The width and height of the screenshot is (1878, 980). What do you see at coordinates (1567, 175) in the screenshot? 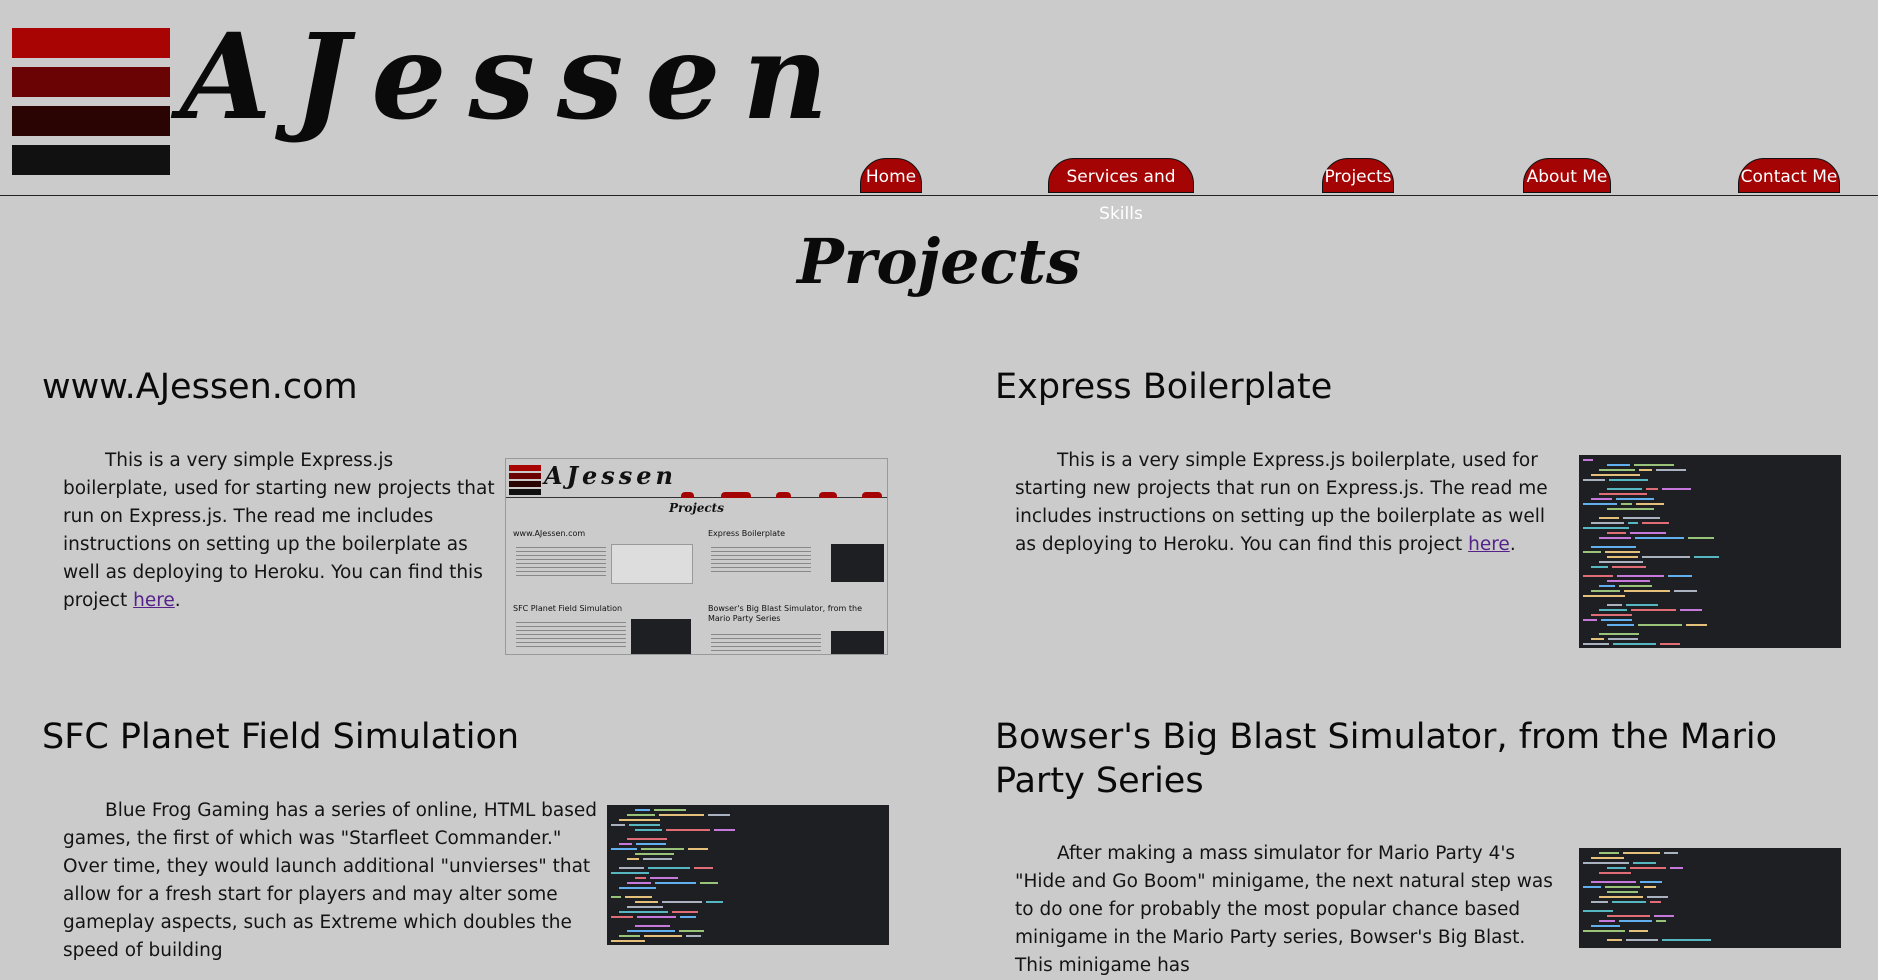
I see `nav-about-me: About Me` at bounding box center [1567, 175].